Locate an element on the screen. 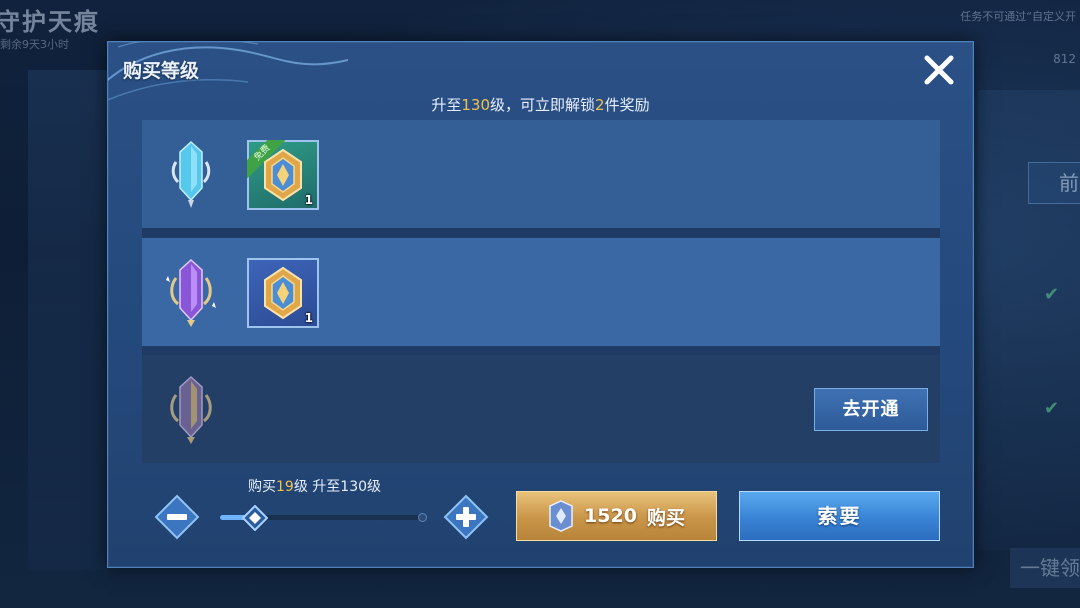 This screenshot has height=608, width=1080. buy-price: 1520 is located at coordinates (610, 516).